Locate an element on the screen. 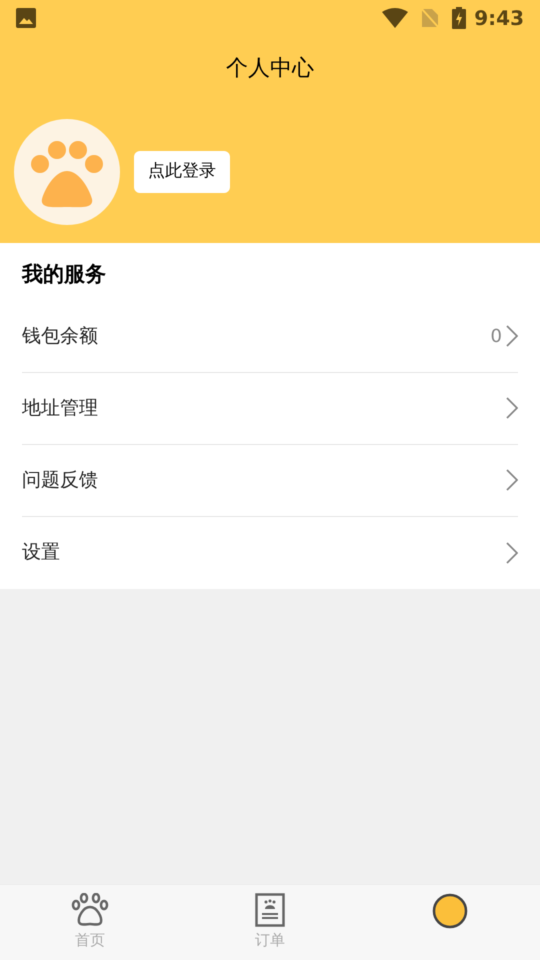 The image size is (540, 960). image-icon is located at coordinates (26, 18).